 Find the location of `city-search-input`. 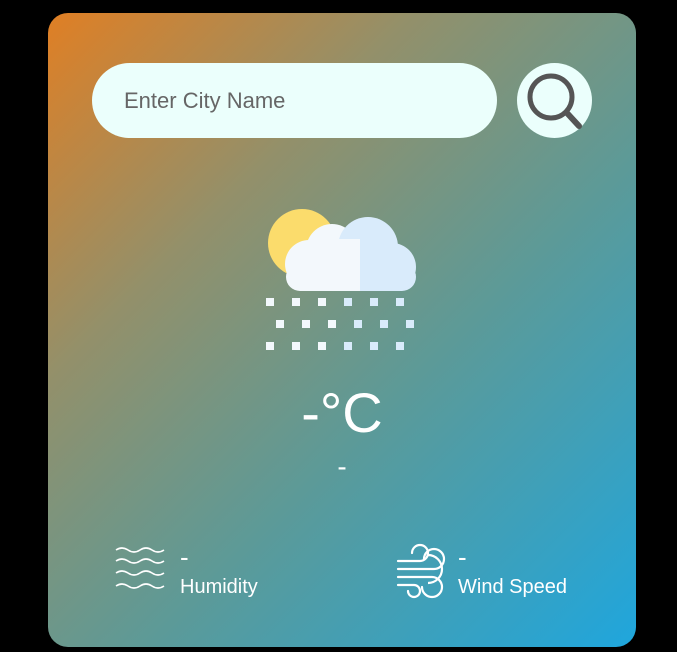

city-search-input is located at coordinates (294, 100).